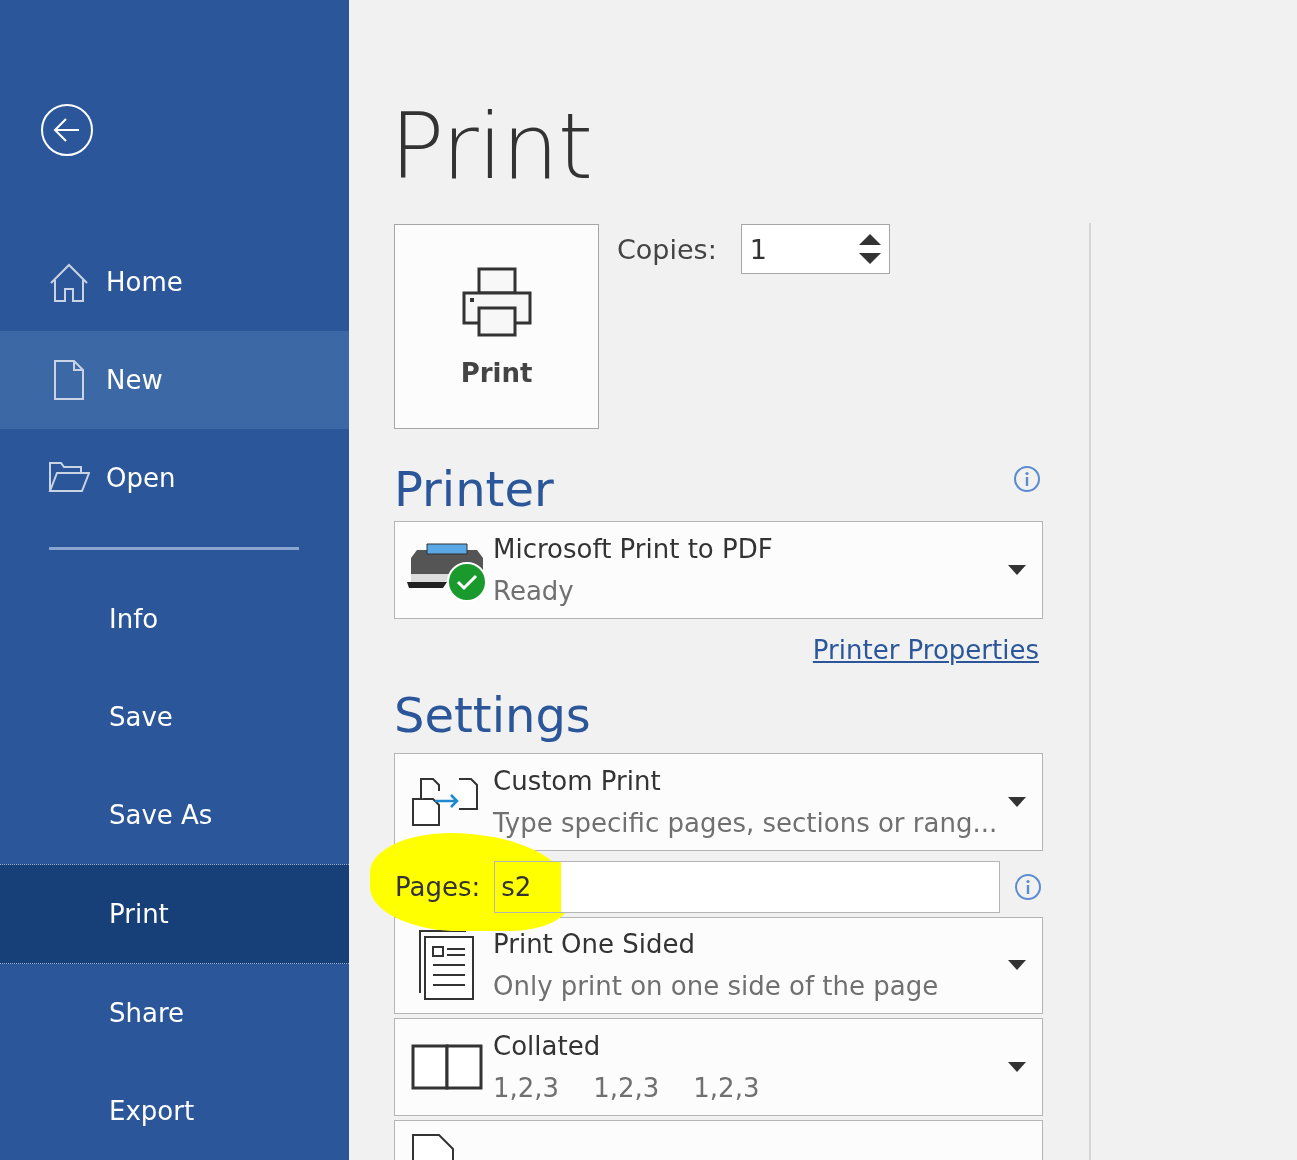  What do you see at coordinates (174, 380) in the screenshot?
I see `sidebar-item: New` at bounding box center [174, 380].